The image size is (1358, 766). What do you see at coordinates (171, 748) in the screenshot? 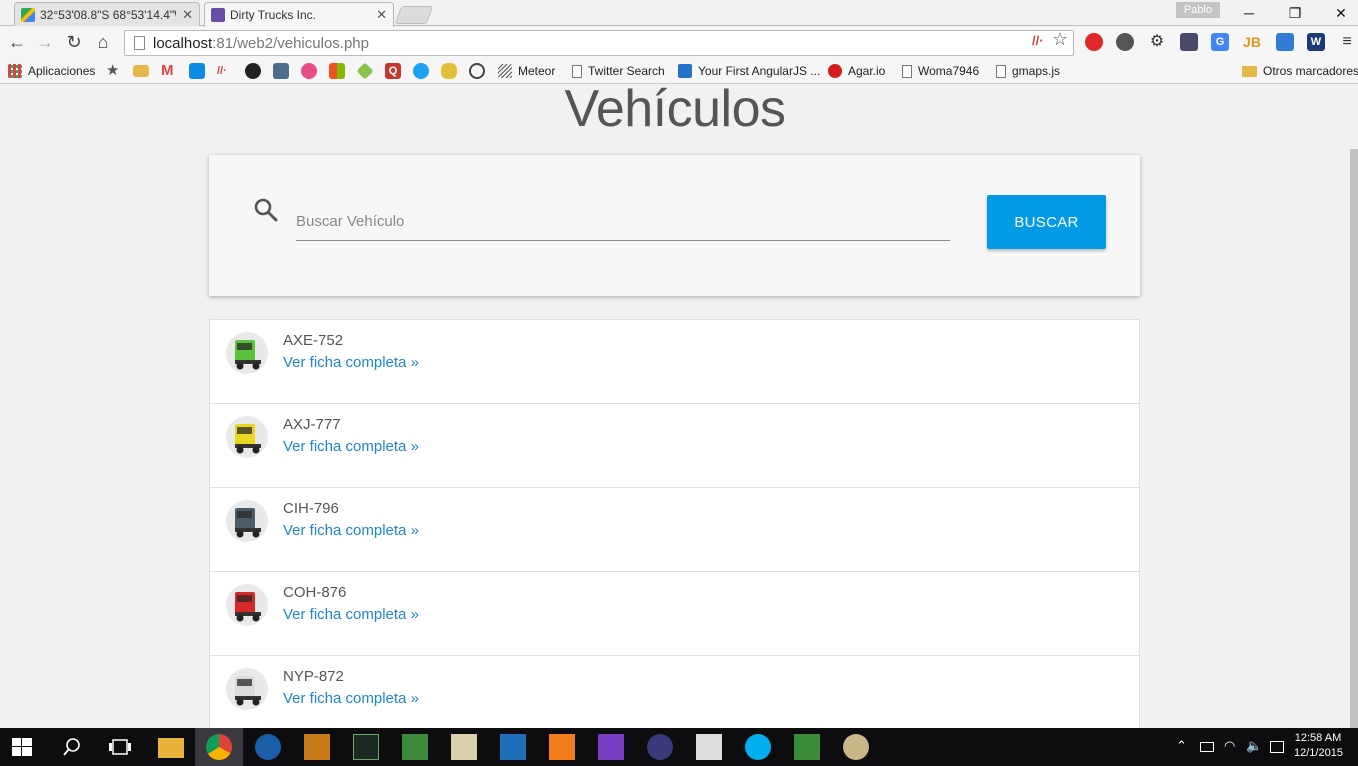
I see `file-explorer-icon` at bounding box center [171, 748].